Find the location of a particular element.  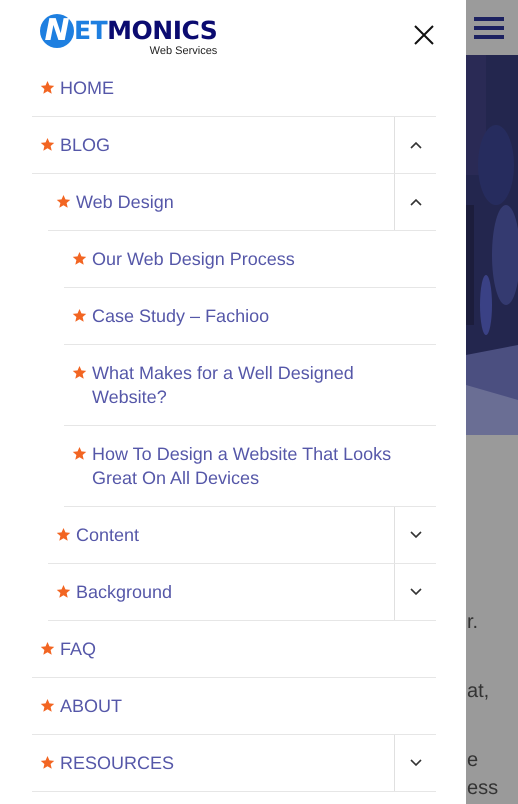

paragraph-text: ess is located at coordinates (483, 788).